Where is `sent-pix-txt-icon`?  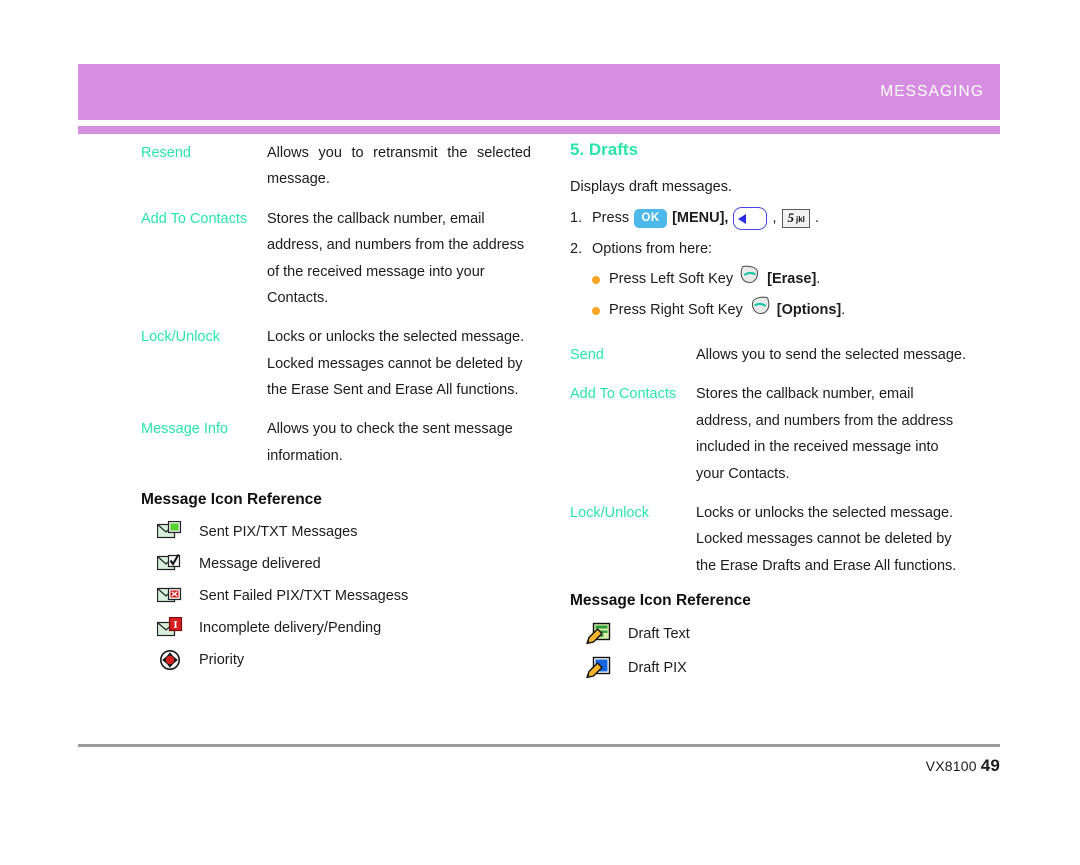
sent-pix-txt-icon is located at coordinates (170, 532).